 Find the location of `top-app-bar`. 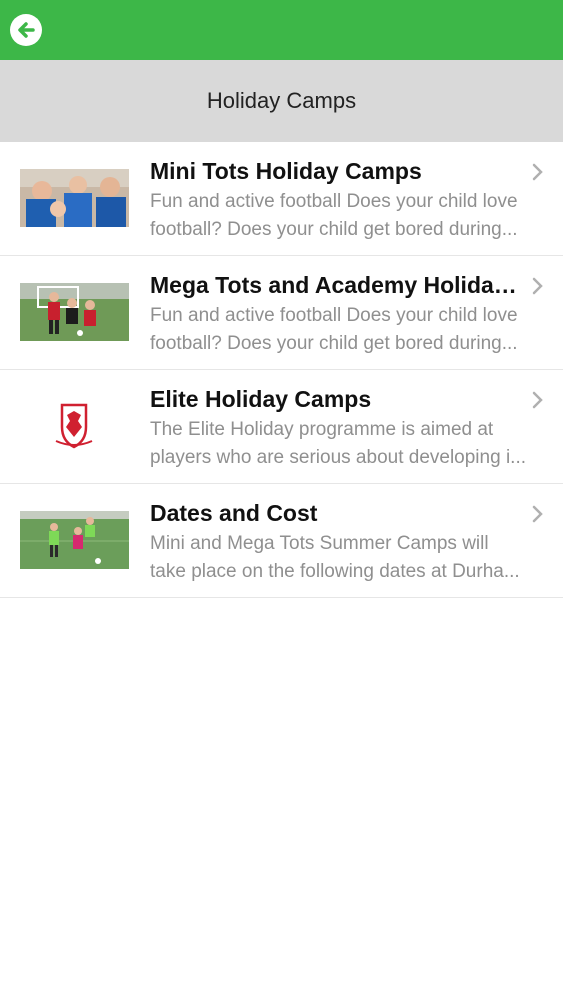

top-app-bar is located at coordinates (281, 30).